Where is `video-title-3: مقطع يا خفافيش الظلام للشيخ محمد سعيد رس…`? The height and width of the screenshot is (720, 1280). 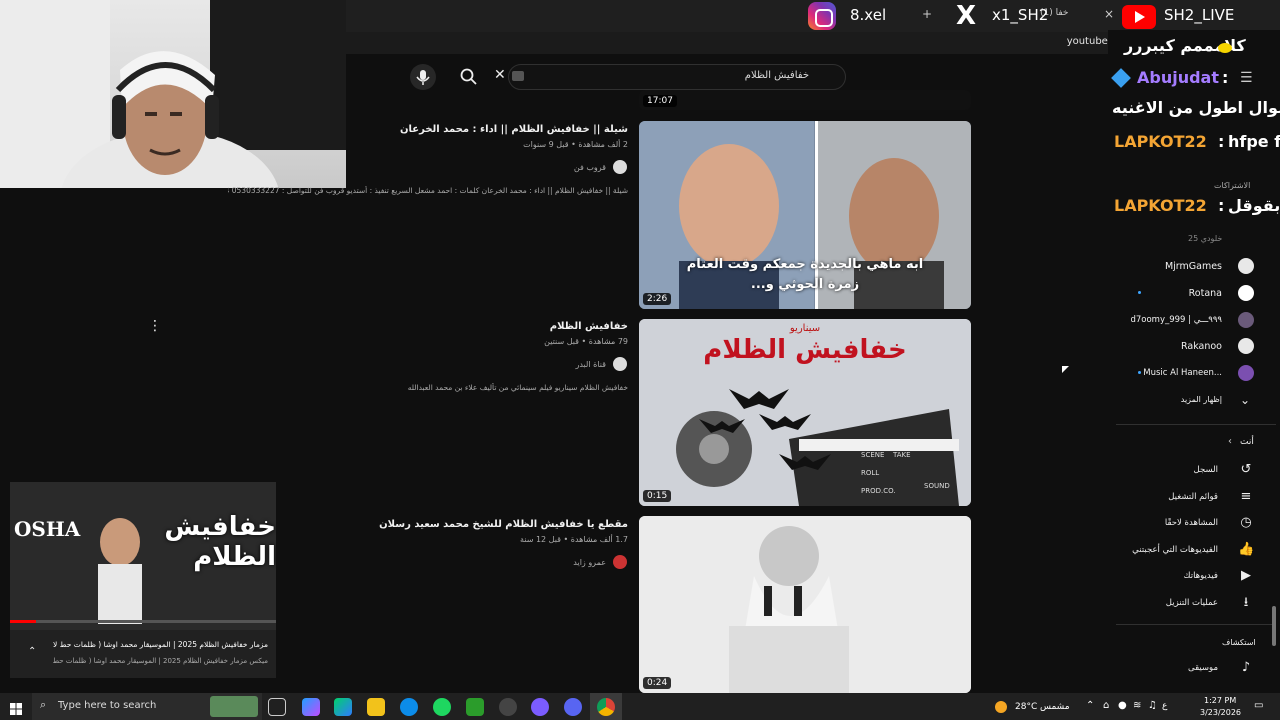
video-title-3: مقطع يا خفافيش الظلام للشيخ محمد سعيد رس… is located at coordinates (503, 524).